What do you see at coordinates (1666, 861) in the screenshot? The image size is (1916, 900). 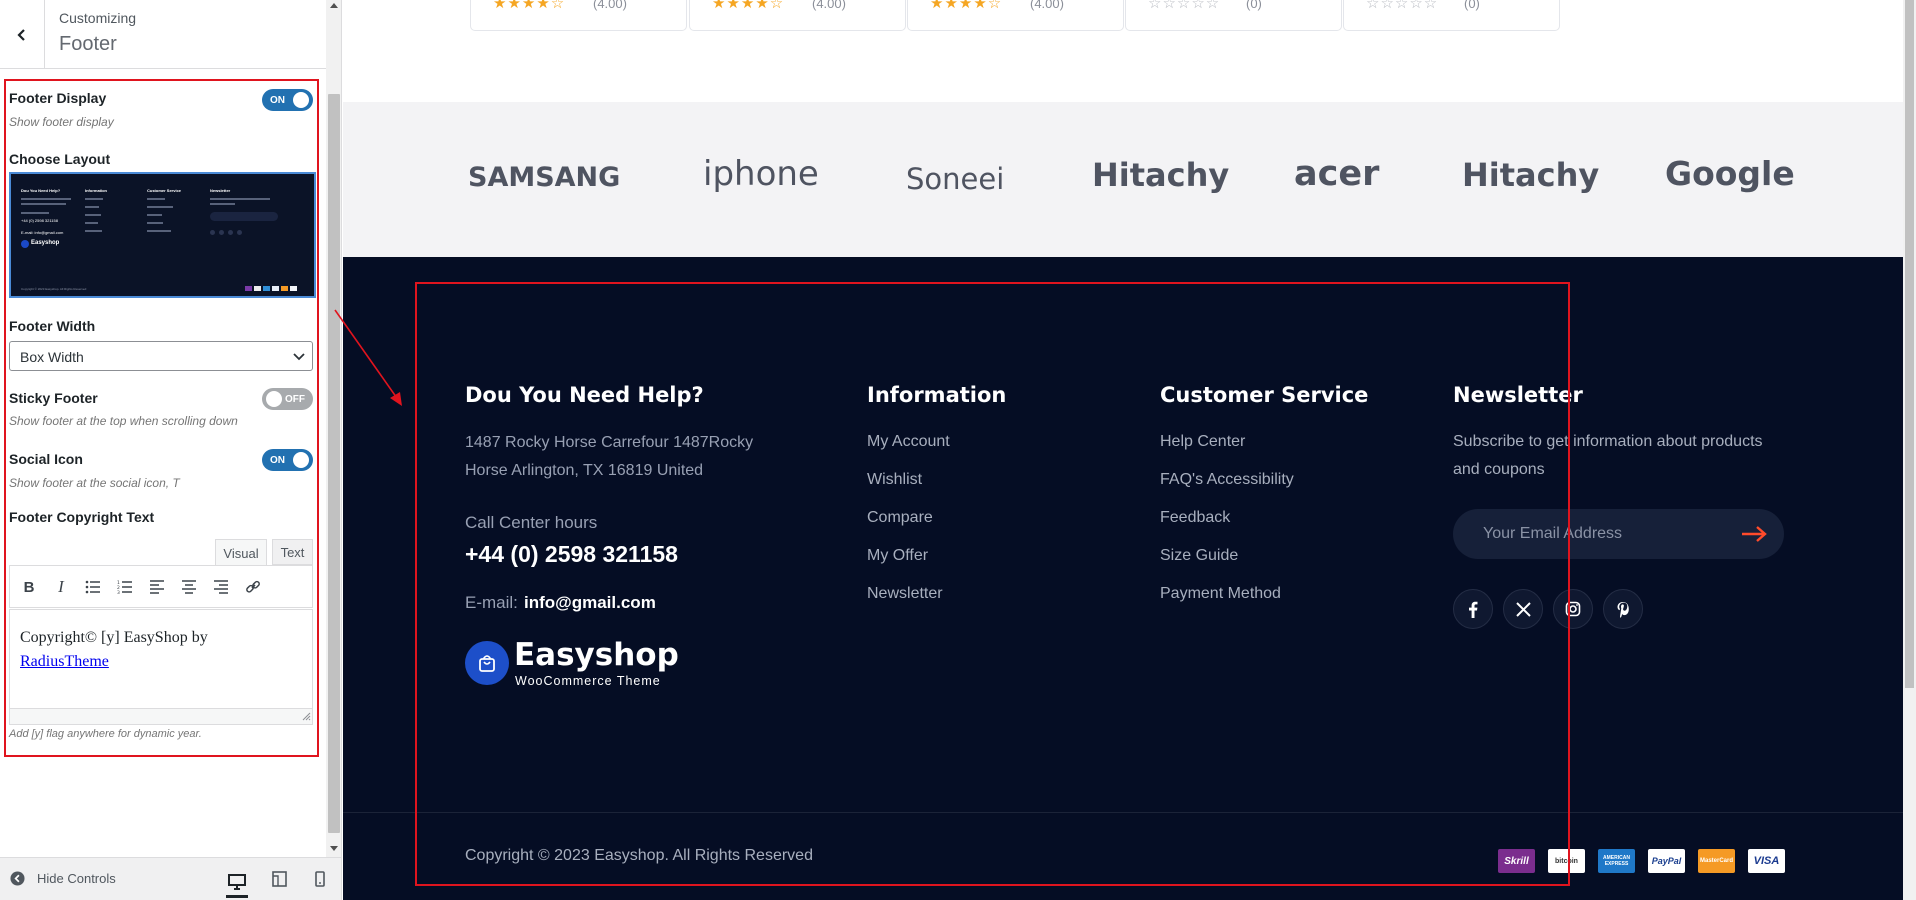 I see `paypal-payment-icon: PayPal` at bounding box center [1666, 861].